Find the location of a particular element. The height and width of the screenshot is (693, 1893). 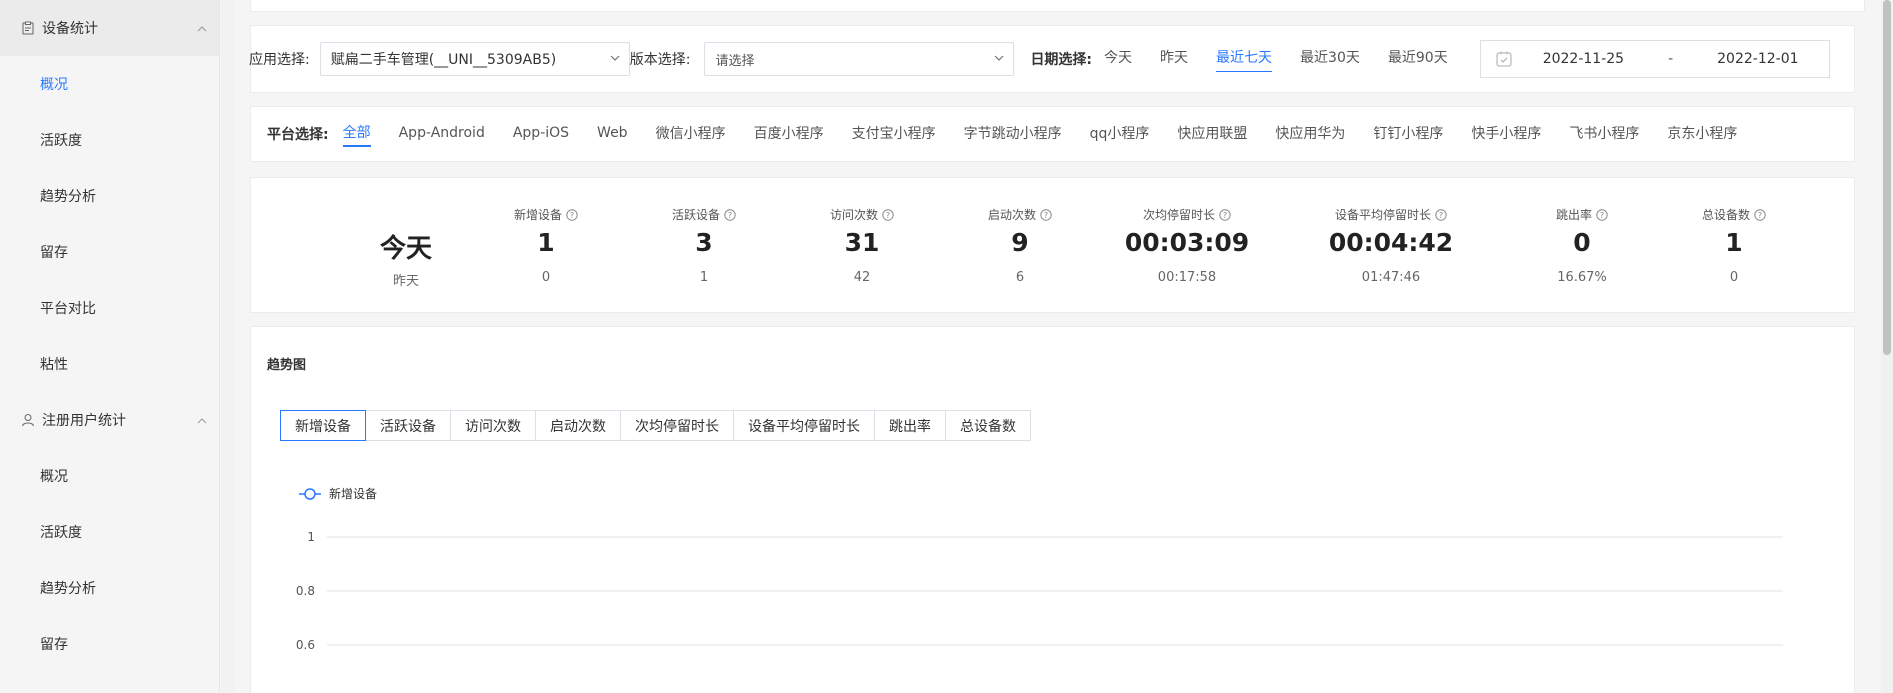

legend-label: 新增设备 is located at coordinates (353, 493).